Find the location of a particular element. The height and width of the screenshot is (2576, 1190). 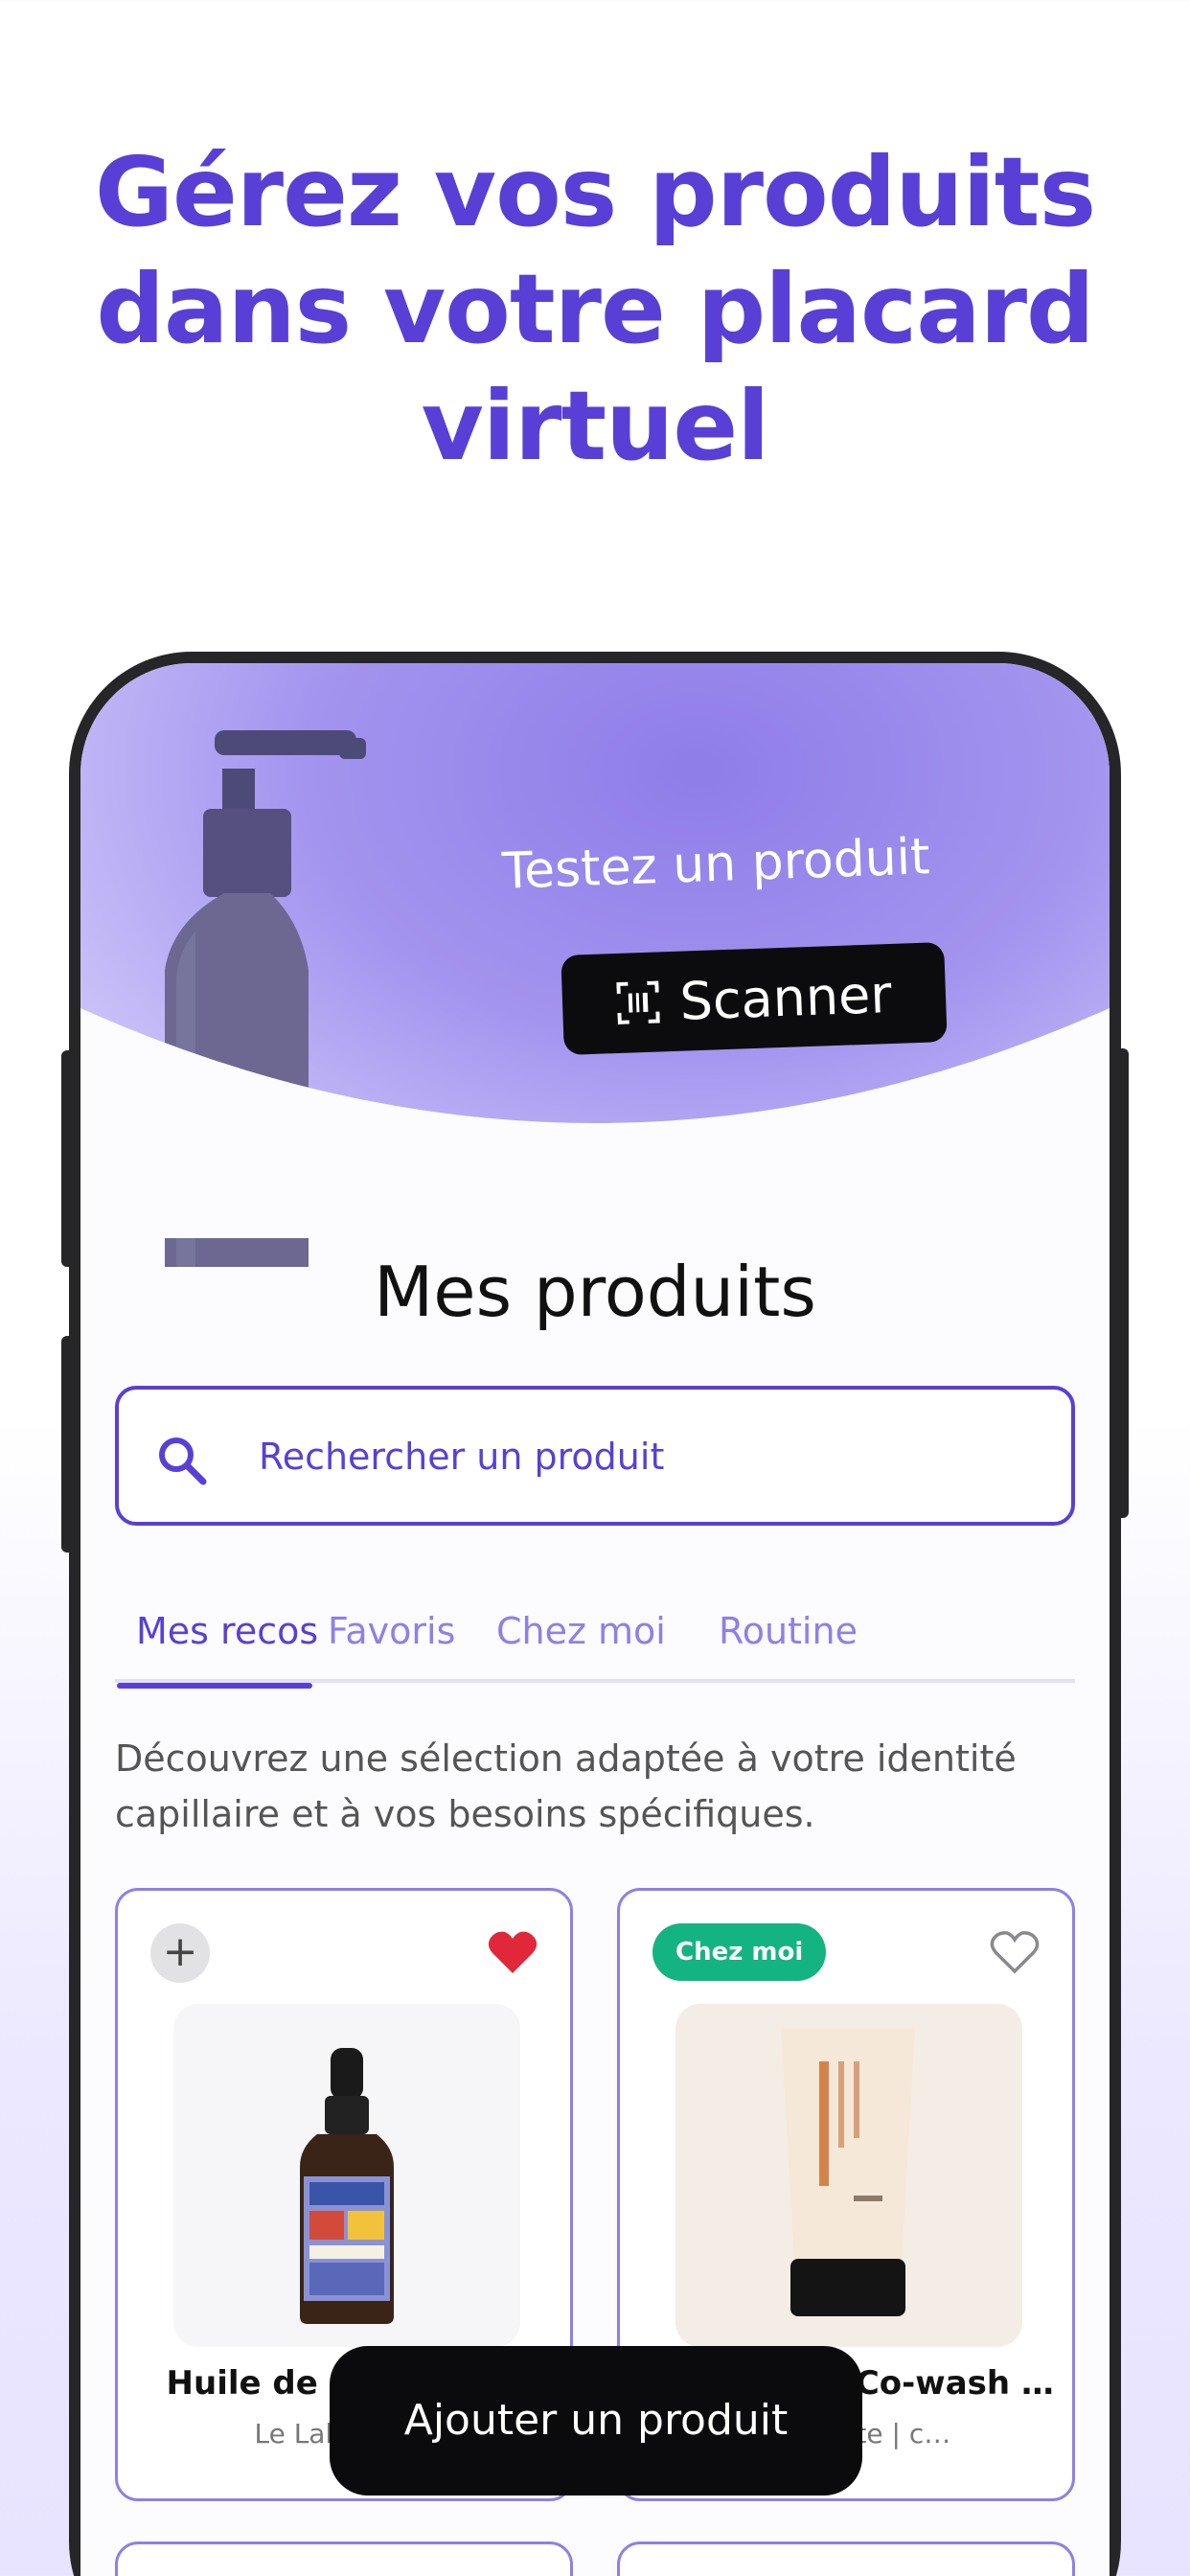

tab-mes-recos: Mes recos is located at coordinates (227, 1646).